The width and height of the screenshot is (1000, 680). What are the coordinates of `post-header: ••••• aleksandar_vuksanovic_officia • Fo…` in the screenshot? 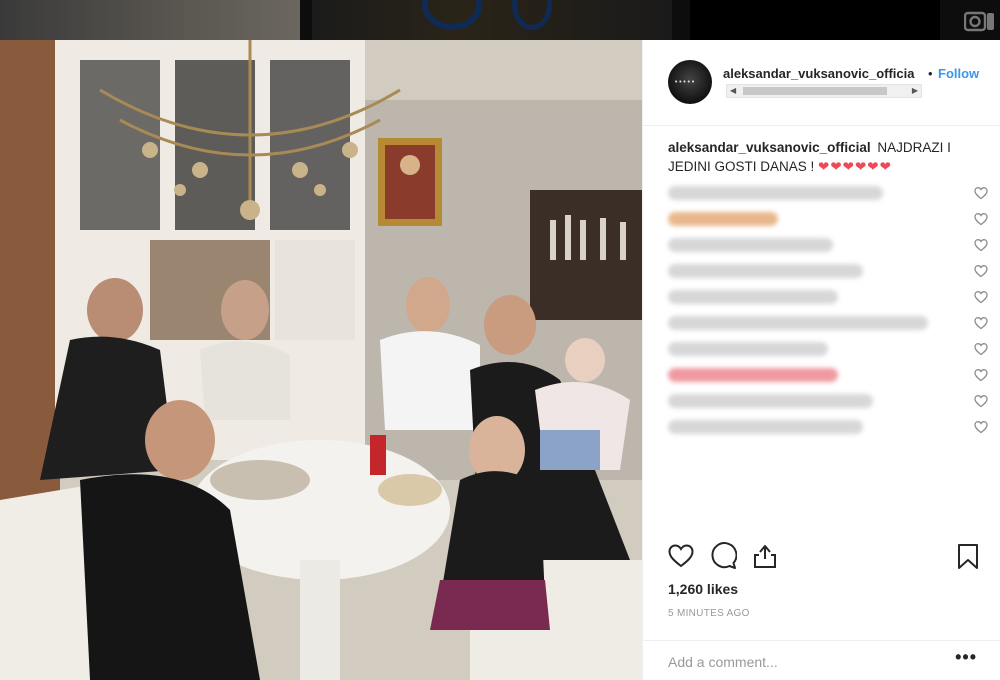 It's located at (821, 83).